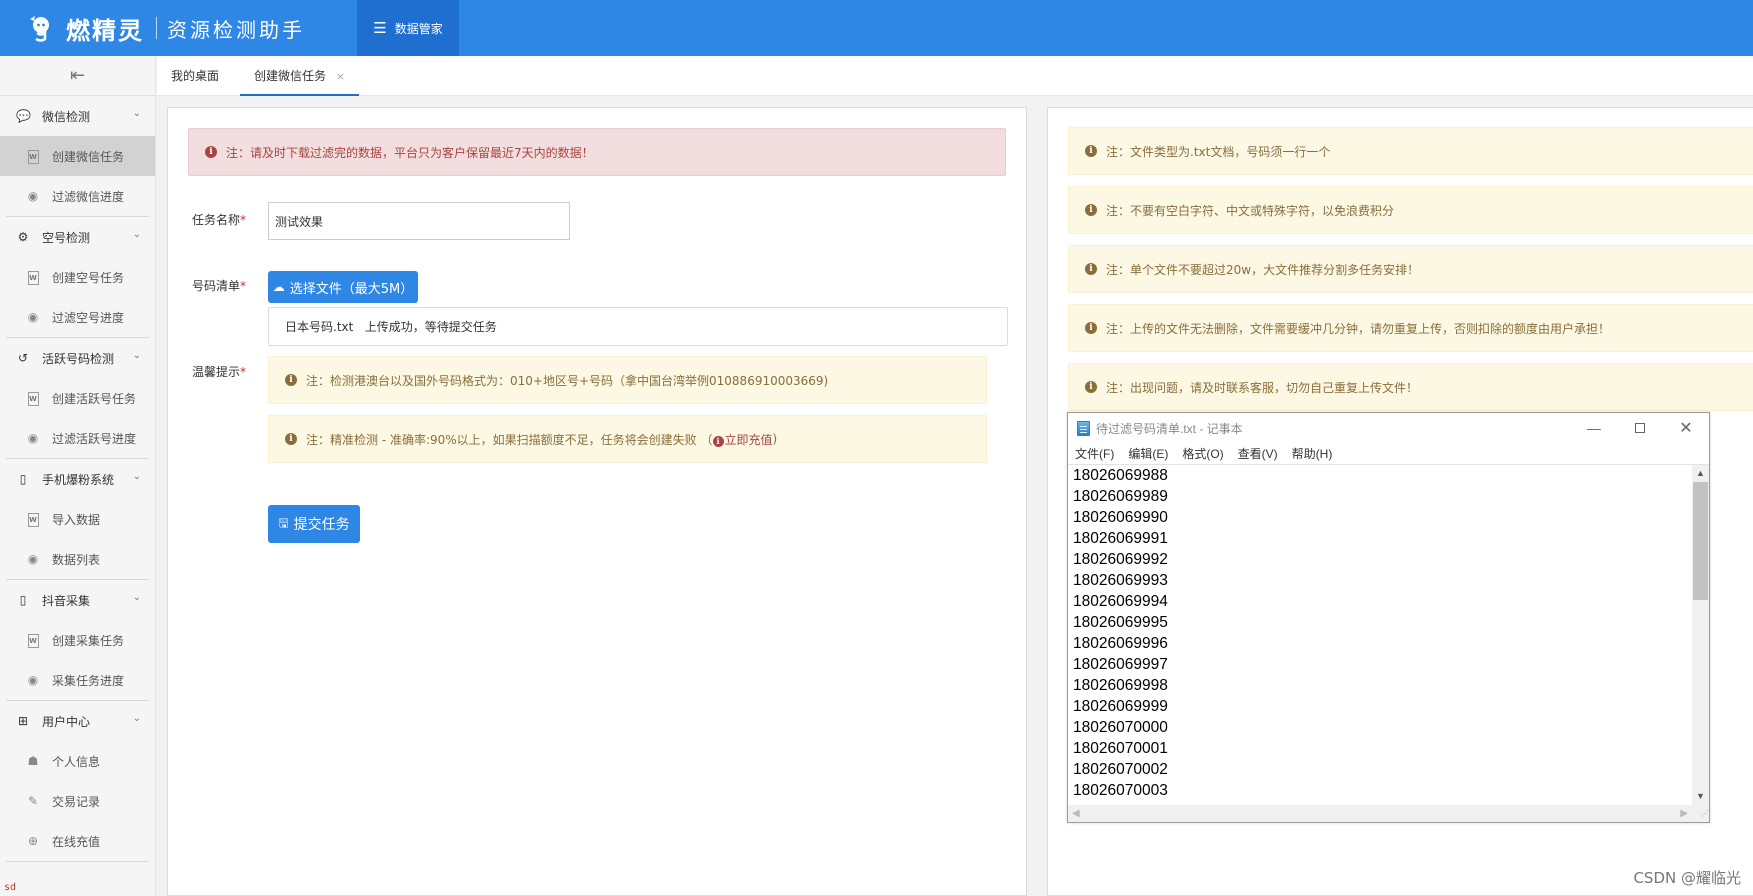  I want to click on sidebar-item: ✎ 交易记录, so click(77, 801).